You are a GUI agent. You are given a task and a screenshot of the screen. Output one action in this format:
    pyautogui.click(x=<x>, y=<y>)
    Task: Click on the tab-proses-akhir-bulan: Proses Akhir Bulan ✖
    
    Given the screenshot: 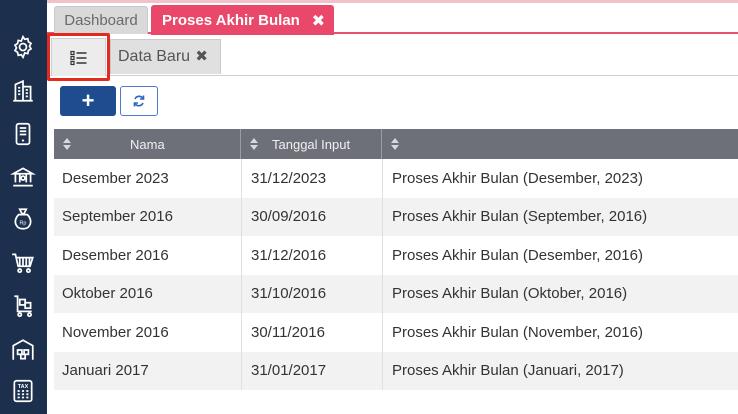 What is the action you would take?
    pyautogui.click(x=242, y=20)
    